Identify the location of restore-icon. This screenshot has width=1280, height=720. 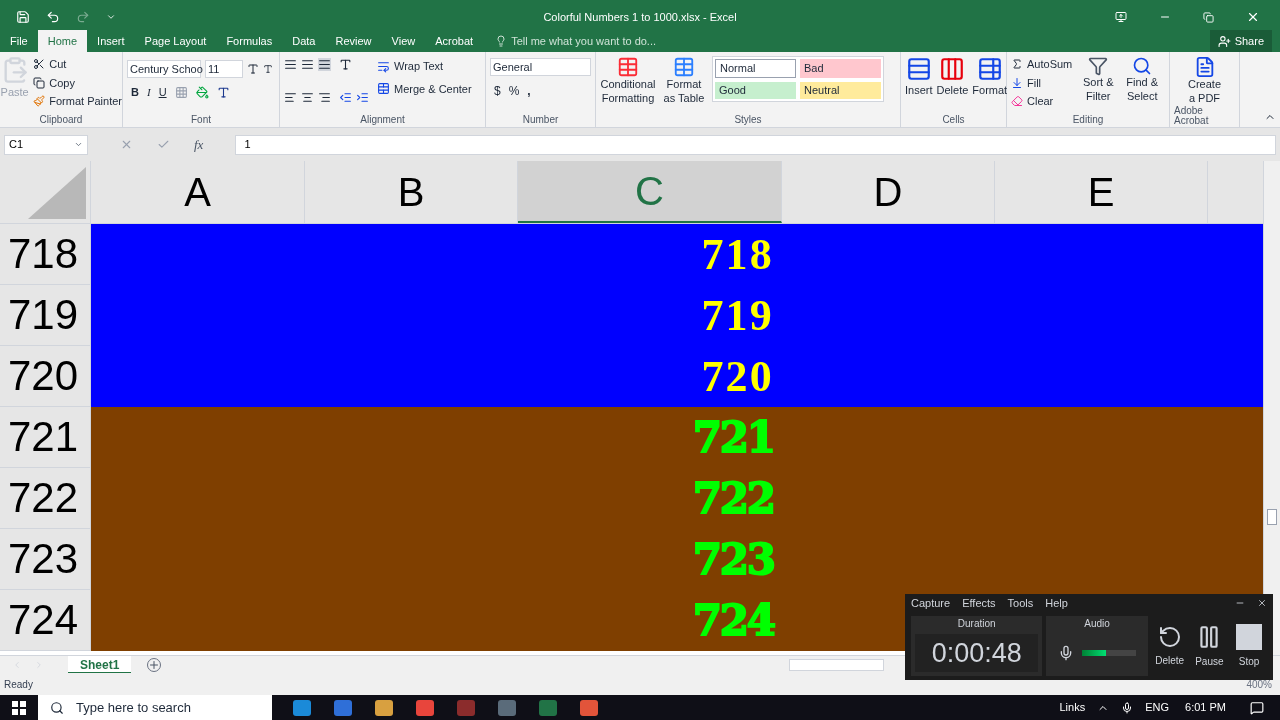
(1208, 17).